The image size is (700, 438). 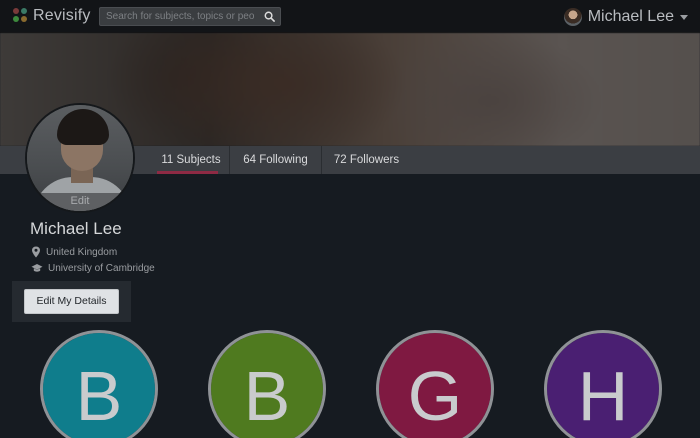 I want to click on tab-subjects: 11 Subjects, so click(x=191, y=160).